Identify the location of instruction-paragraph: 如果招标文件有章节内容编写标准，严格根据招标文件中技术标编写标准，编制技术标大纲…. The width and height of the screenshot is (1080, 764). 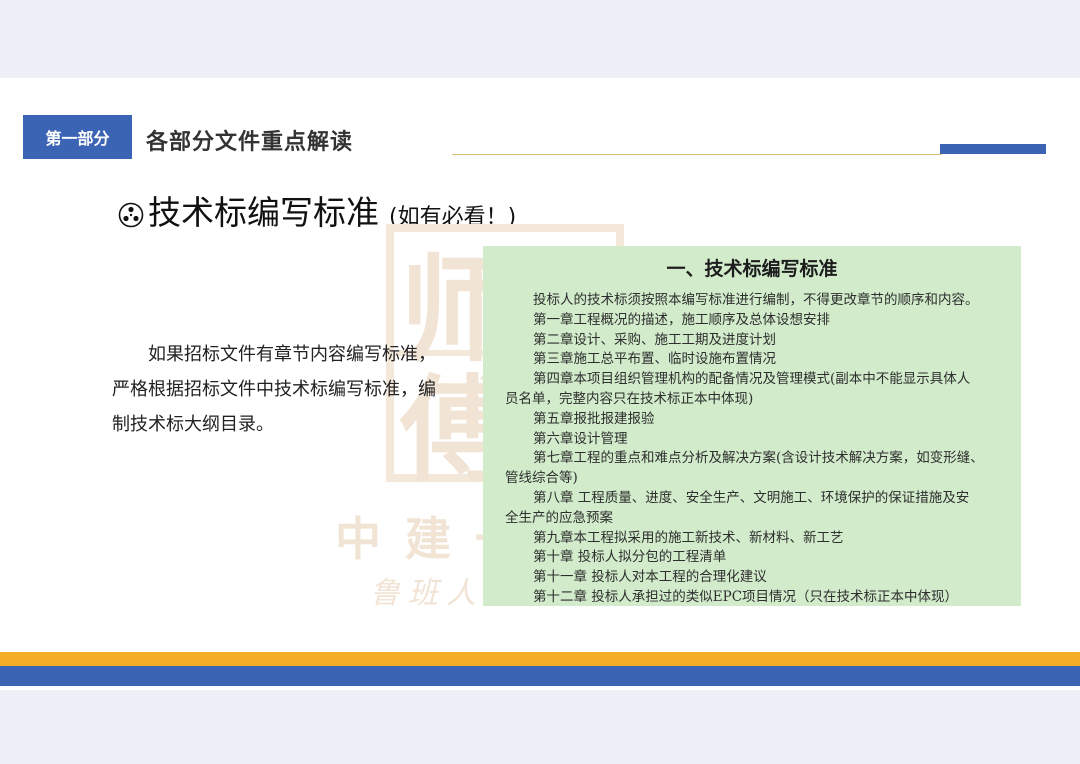
(274, 389).